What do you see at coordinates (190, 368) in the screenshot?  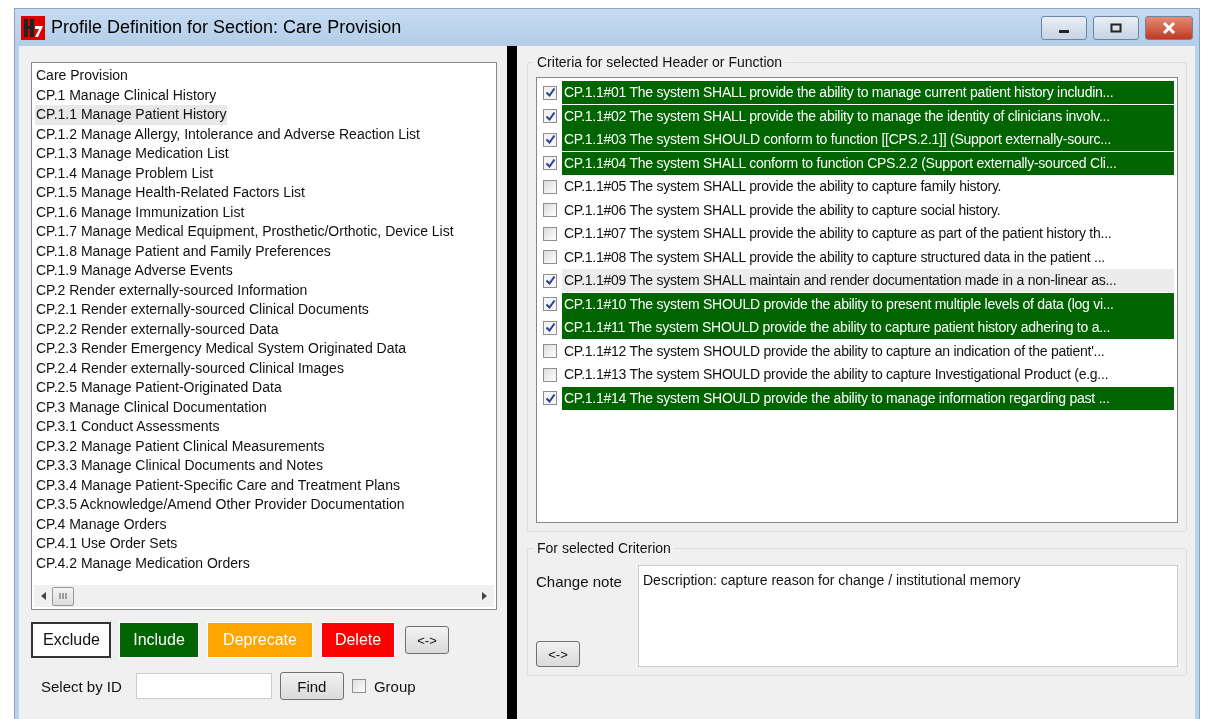 I see `section-item: CP.2.4 Render externally-sourced Clinical Images` at bounding box center [190, 368].